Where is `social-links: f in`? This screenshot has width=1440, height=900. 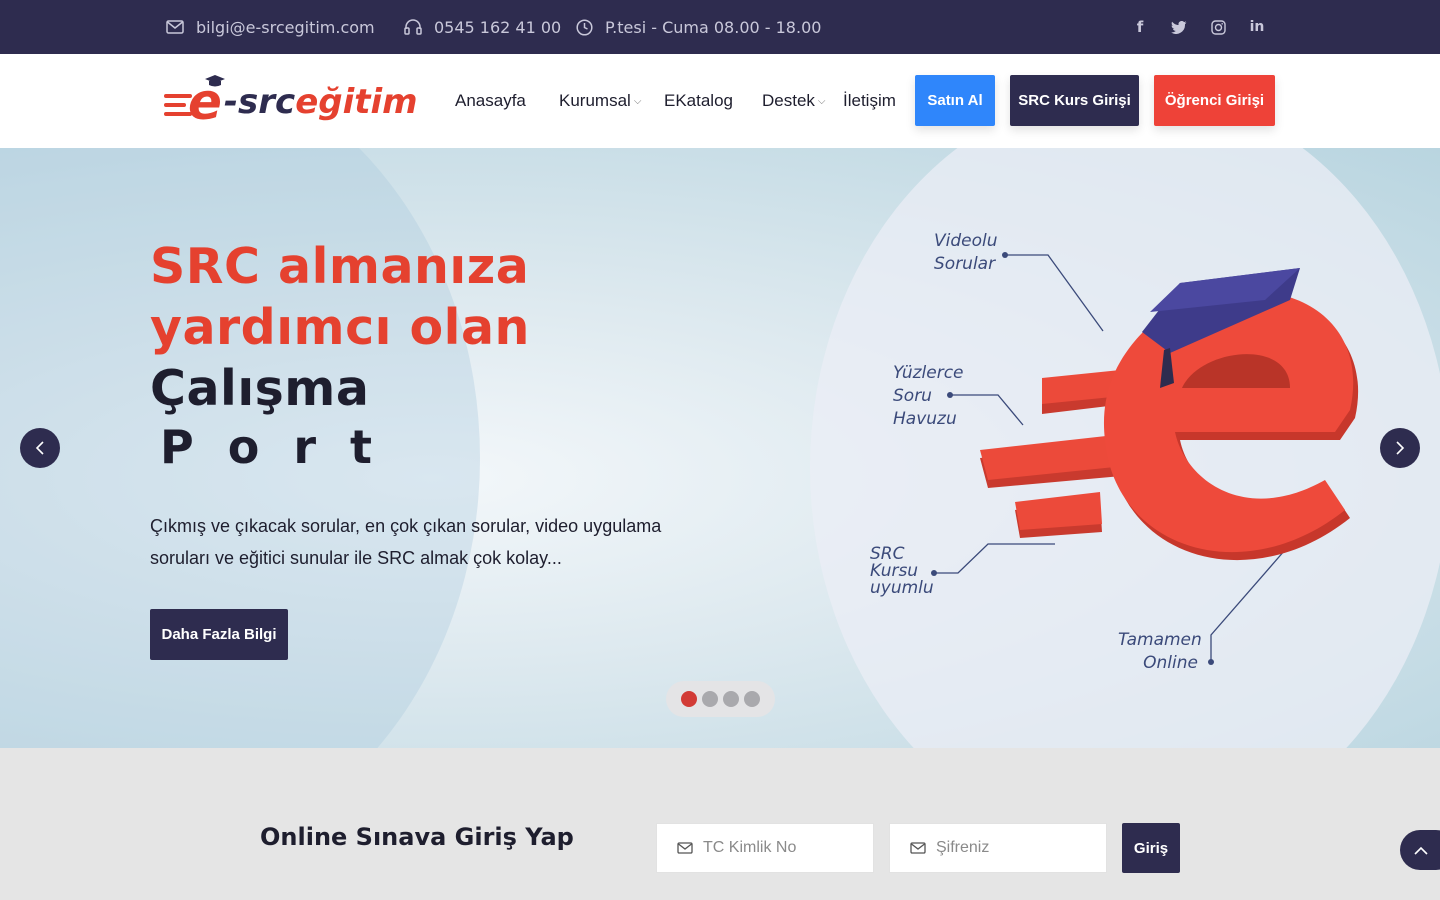
social-links: f in is located at coordinates (1198, 27).